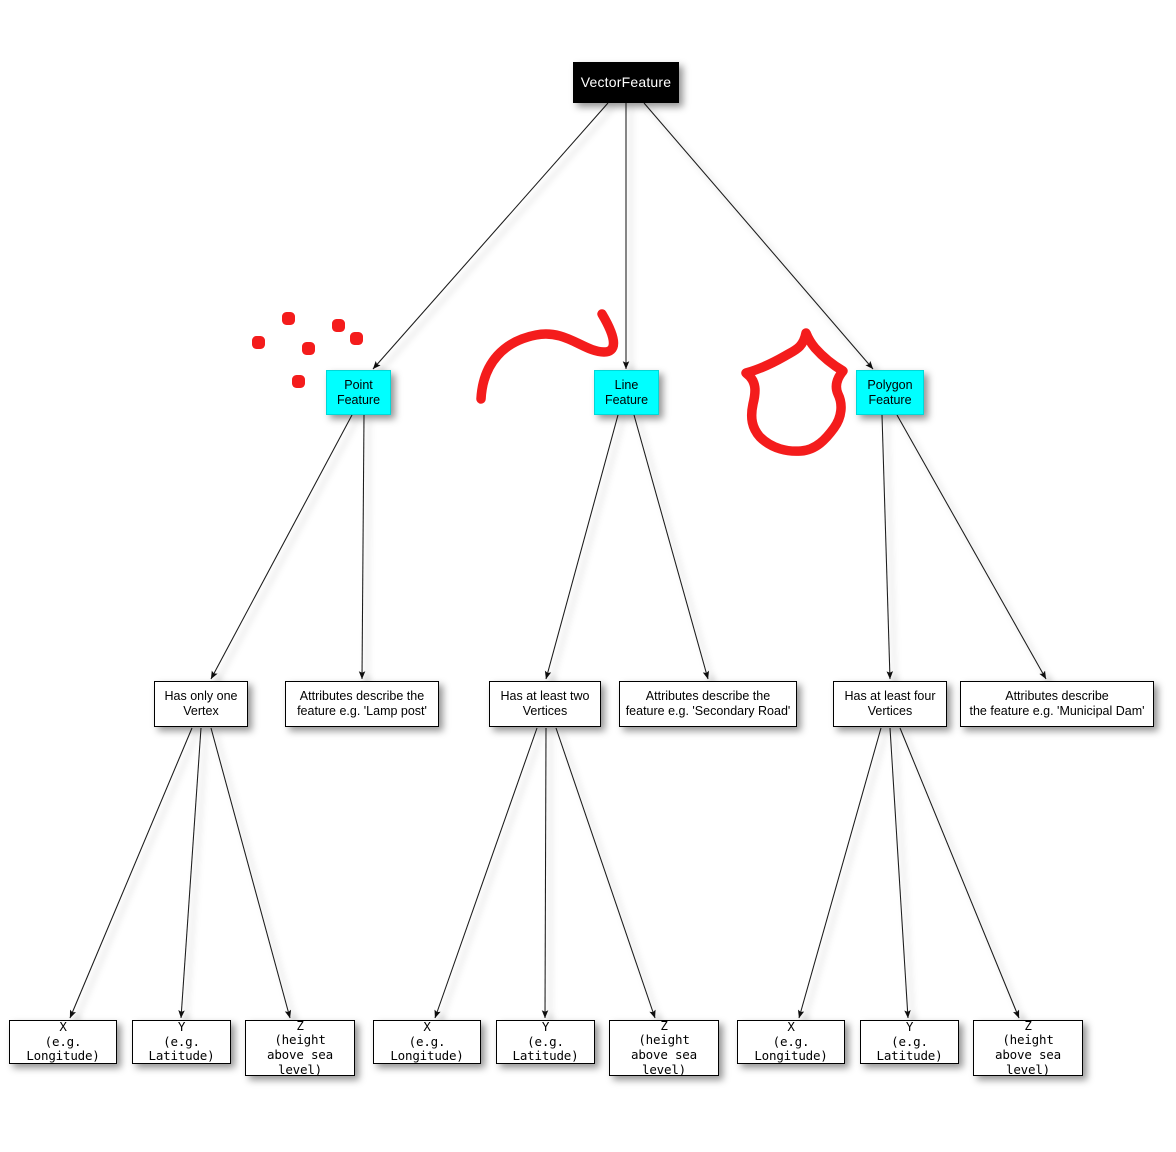  Describe the element at coordinates (626, 82) in the screenshot. I see `node-vector-feature: VectorFeature` at that location.